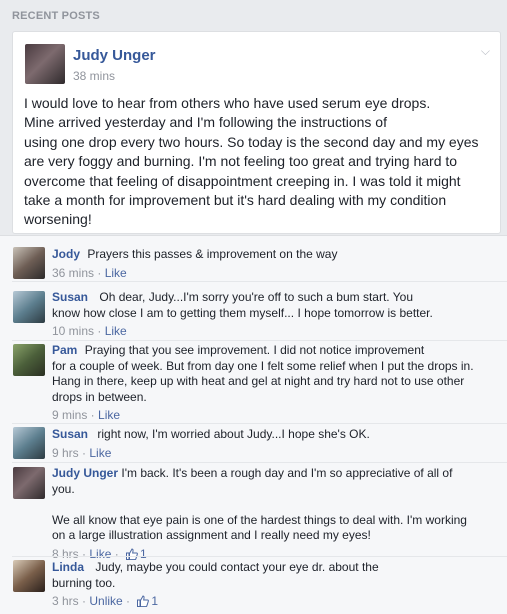 This screenshot has width=507, height=614. Describe the element at coordinates (94, 76) in the screenshot. I see `post-timestamp: 38 mins` at that location.